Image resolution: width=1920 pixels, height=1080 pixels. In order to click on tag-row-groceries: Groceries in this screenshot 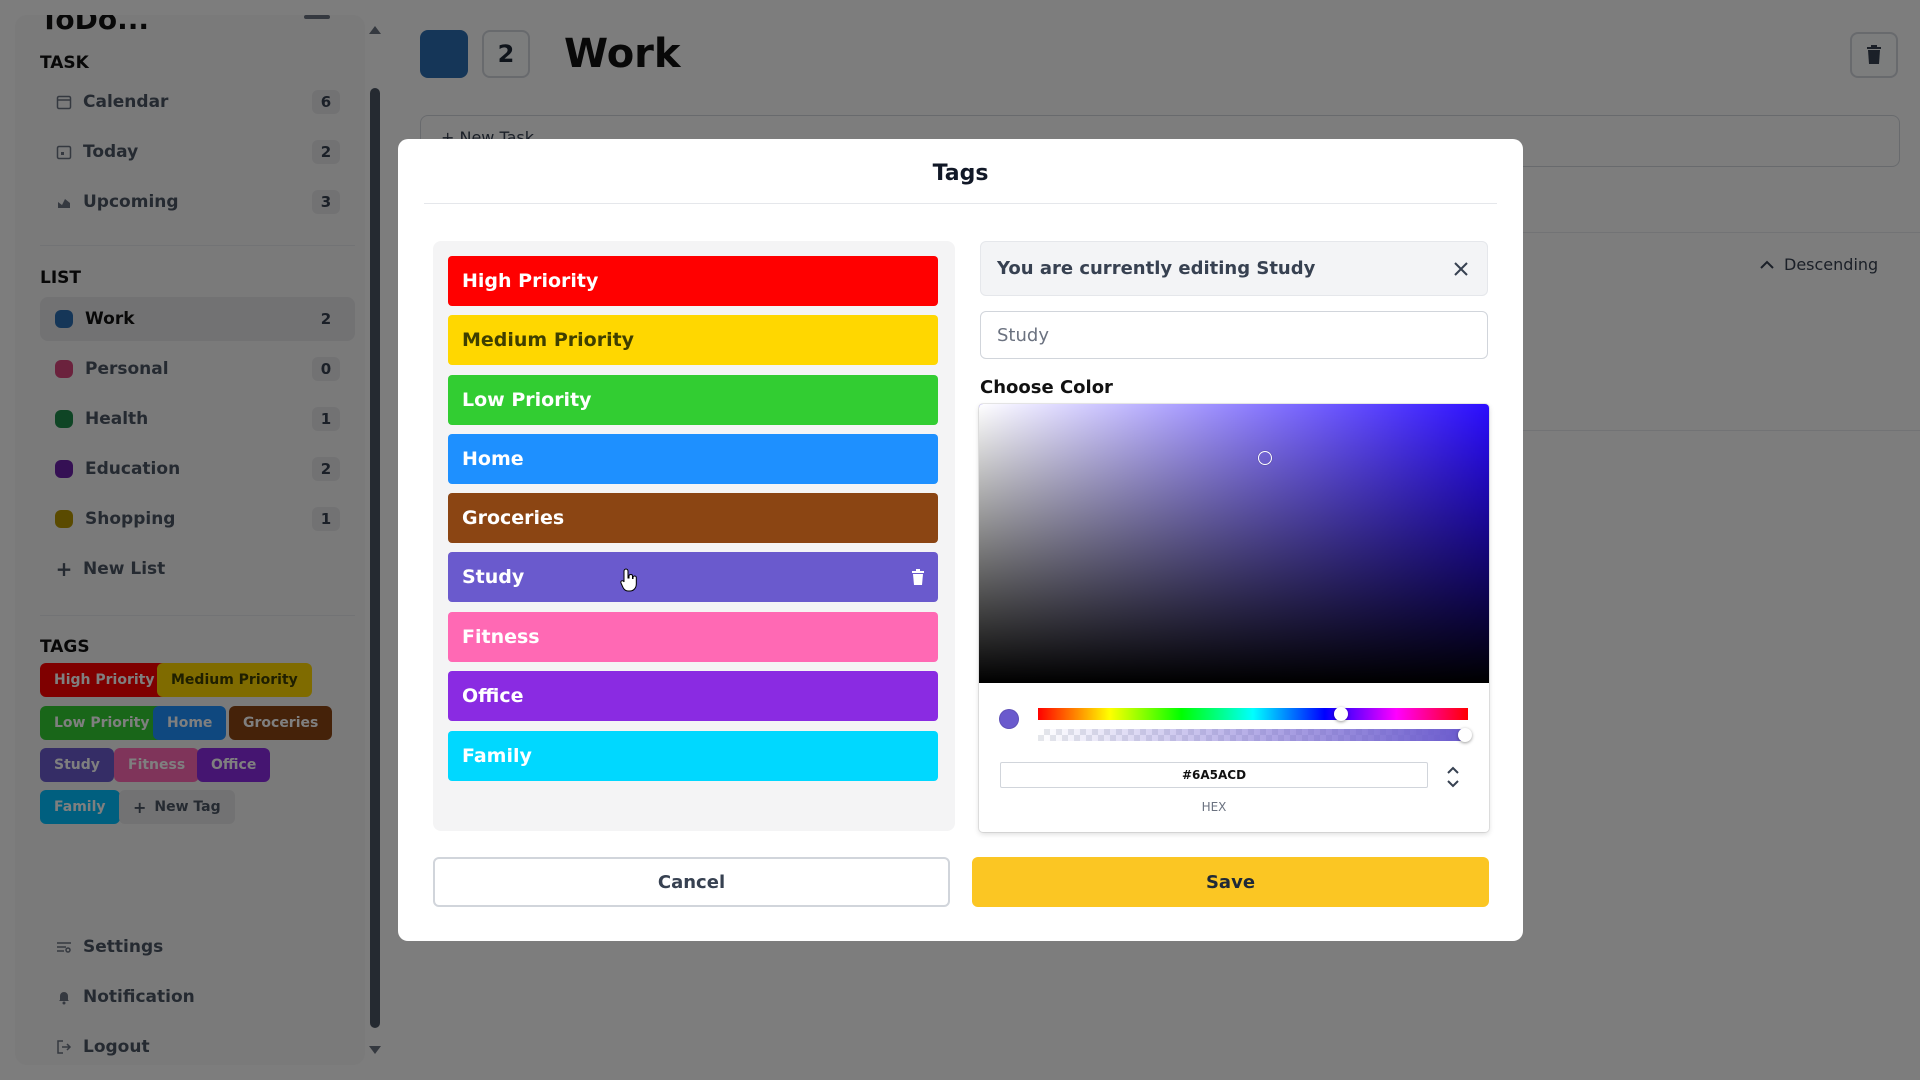, I will do `click(693, 518)`.